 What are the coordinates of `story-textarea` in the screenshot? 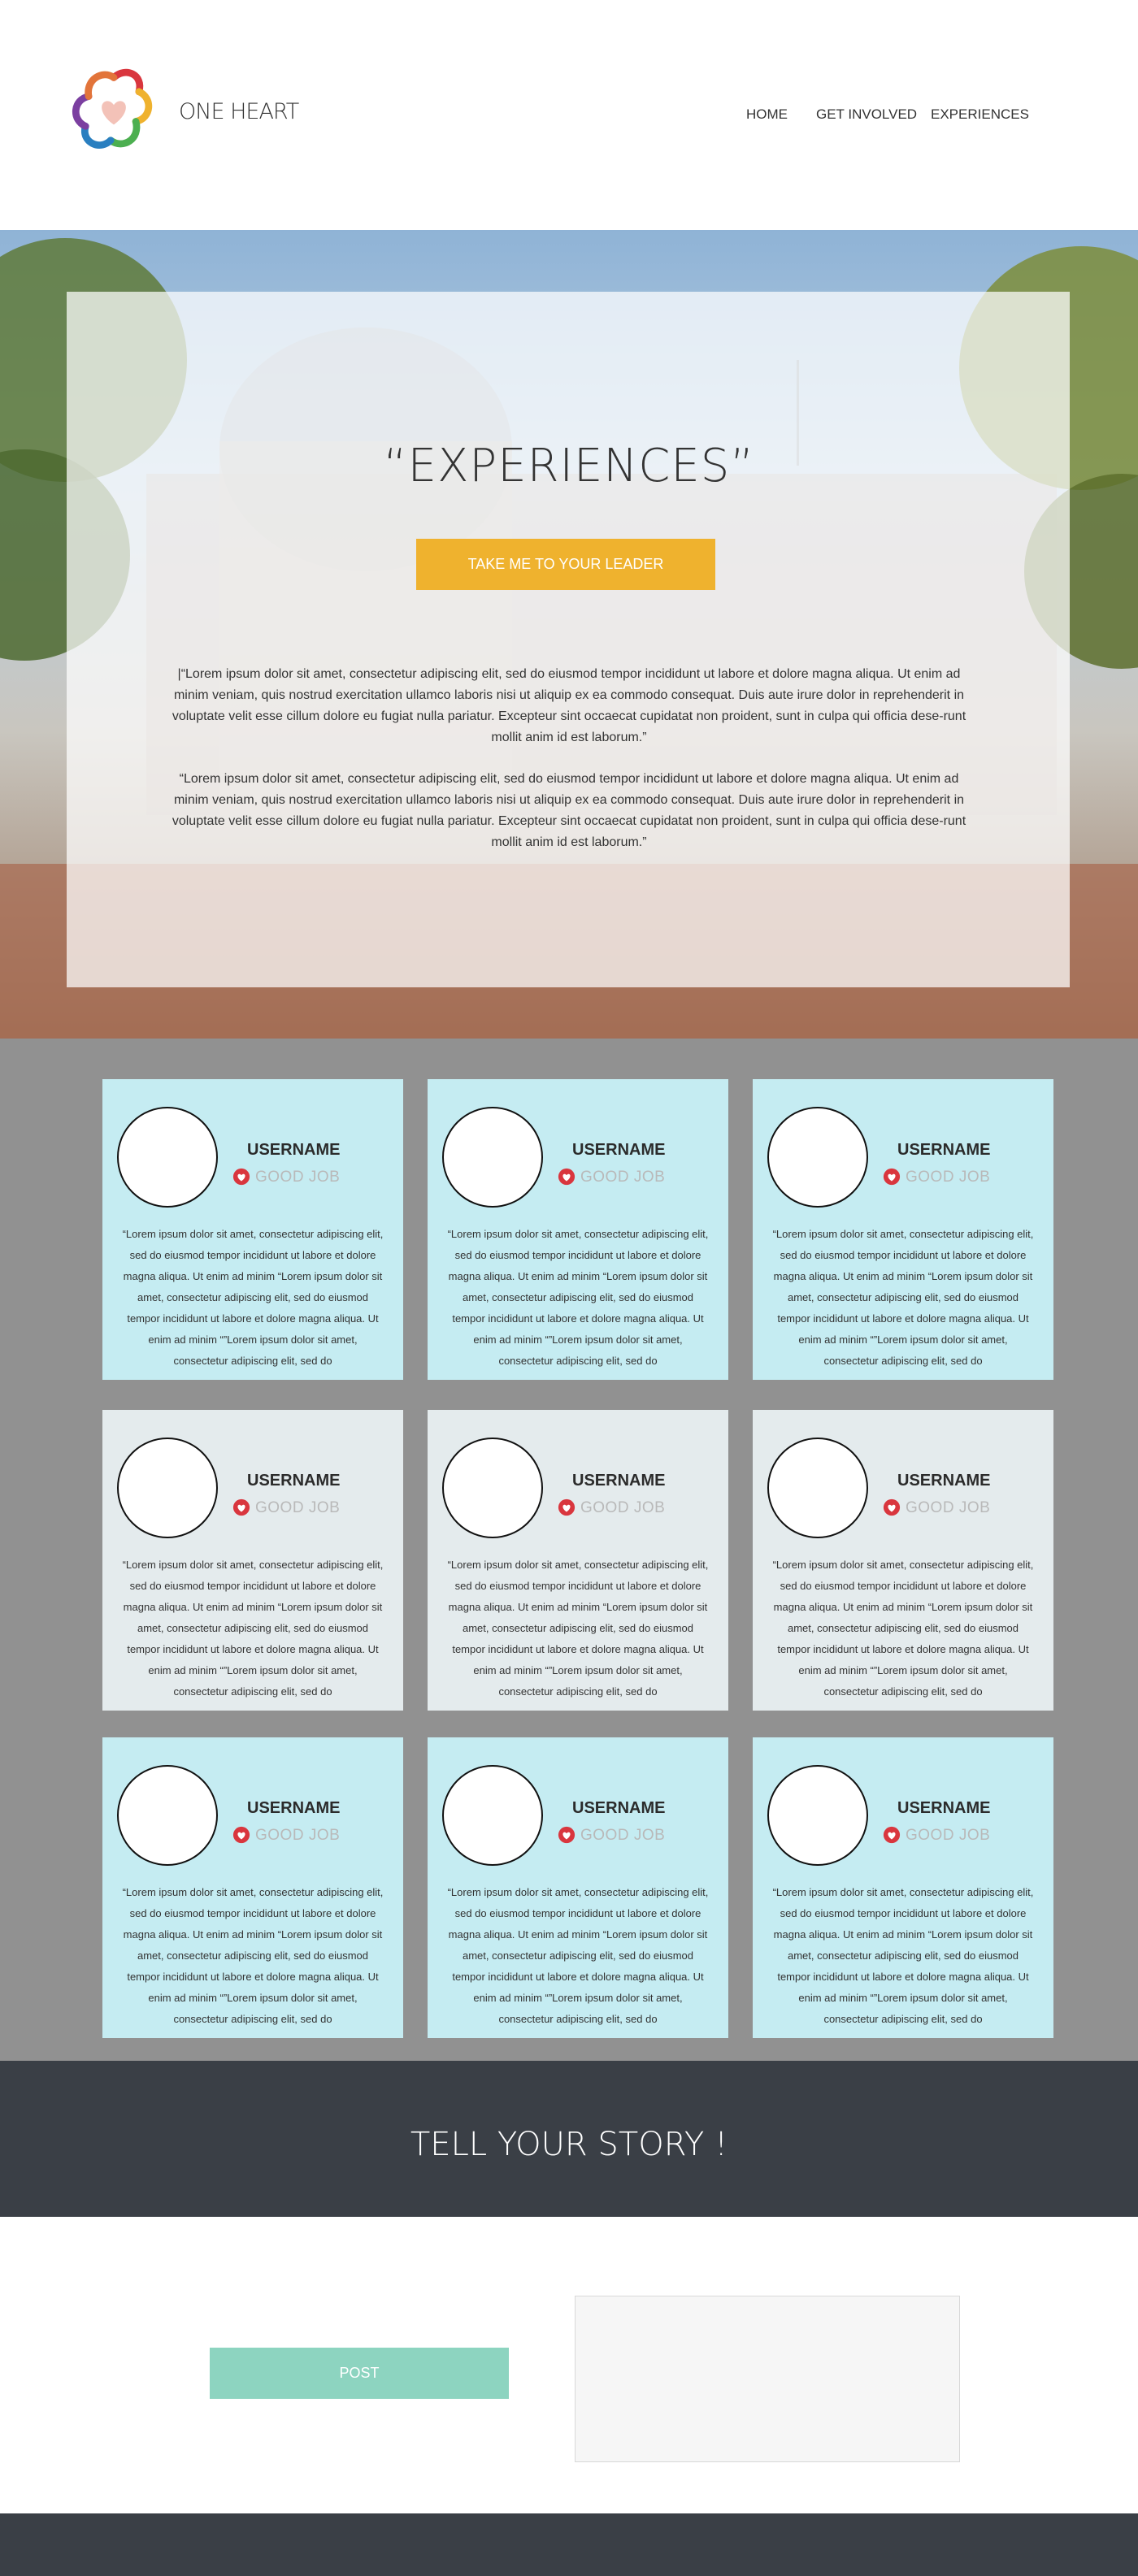 It's located at (767, 2379).